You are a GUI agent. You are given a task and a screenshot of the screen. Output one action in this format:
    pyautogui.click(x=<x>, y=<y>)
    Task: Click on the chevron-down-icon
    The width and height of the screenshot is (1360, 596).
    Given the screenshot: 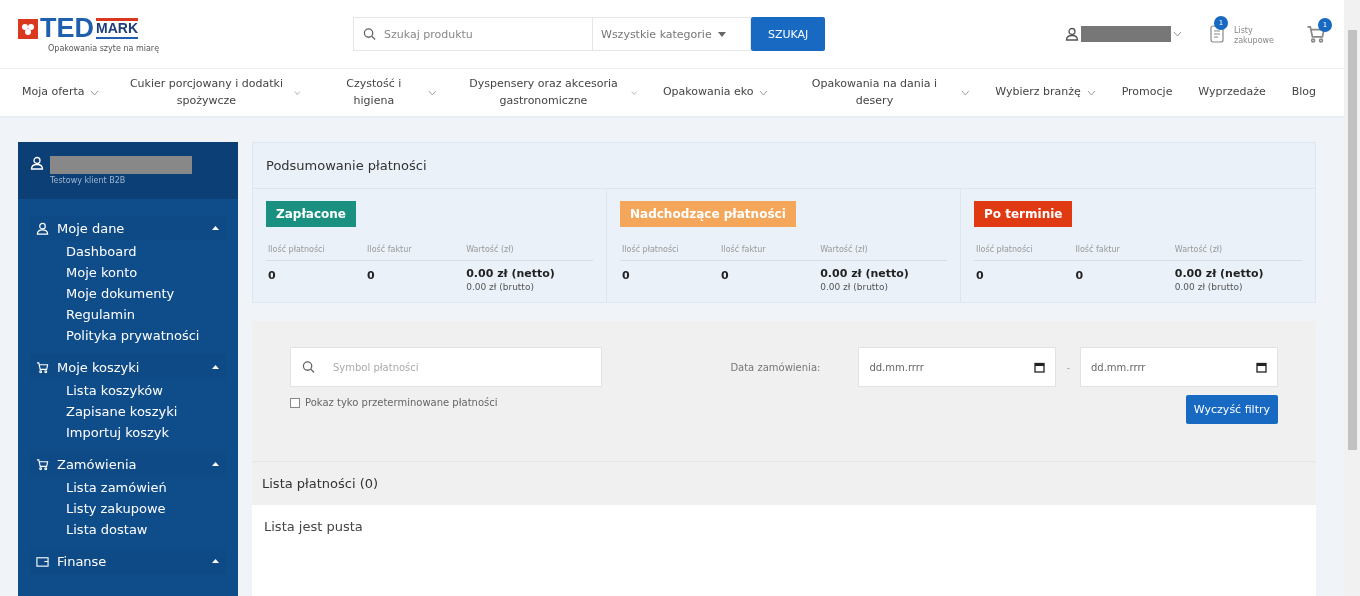 What is the action you would take?
    pyautogui.click(x=1177, y=34)
    